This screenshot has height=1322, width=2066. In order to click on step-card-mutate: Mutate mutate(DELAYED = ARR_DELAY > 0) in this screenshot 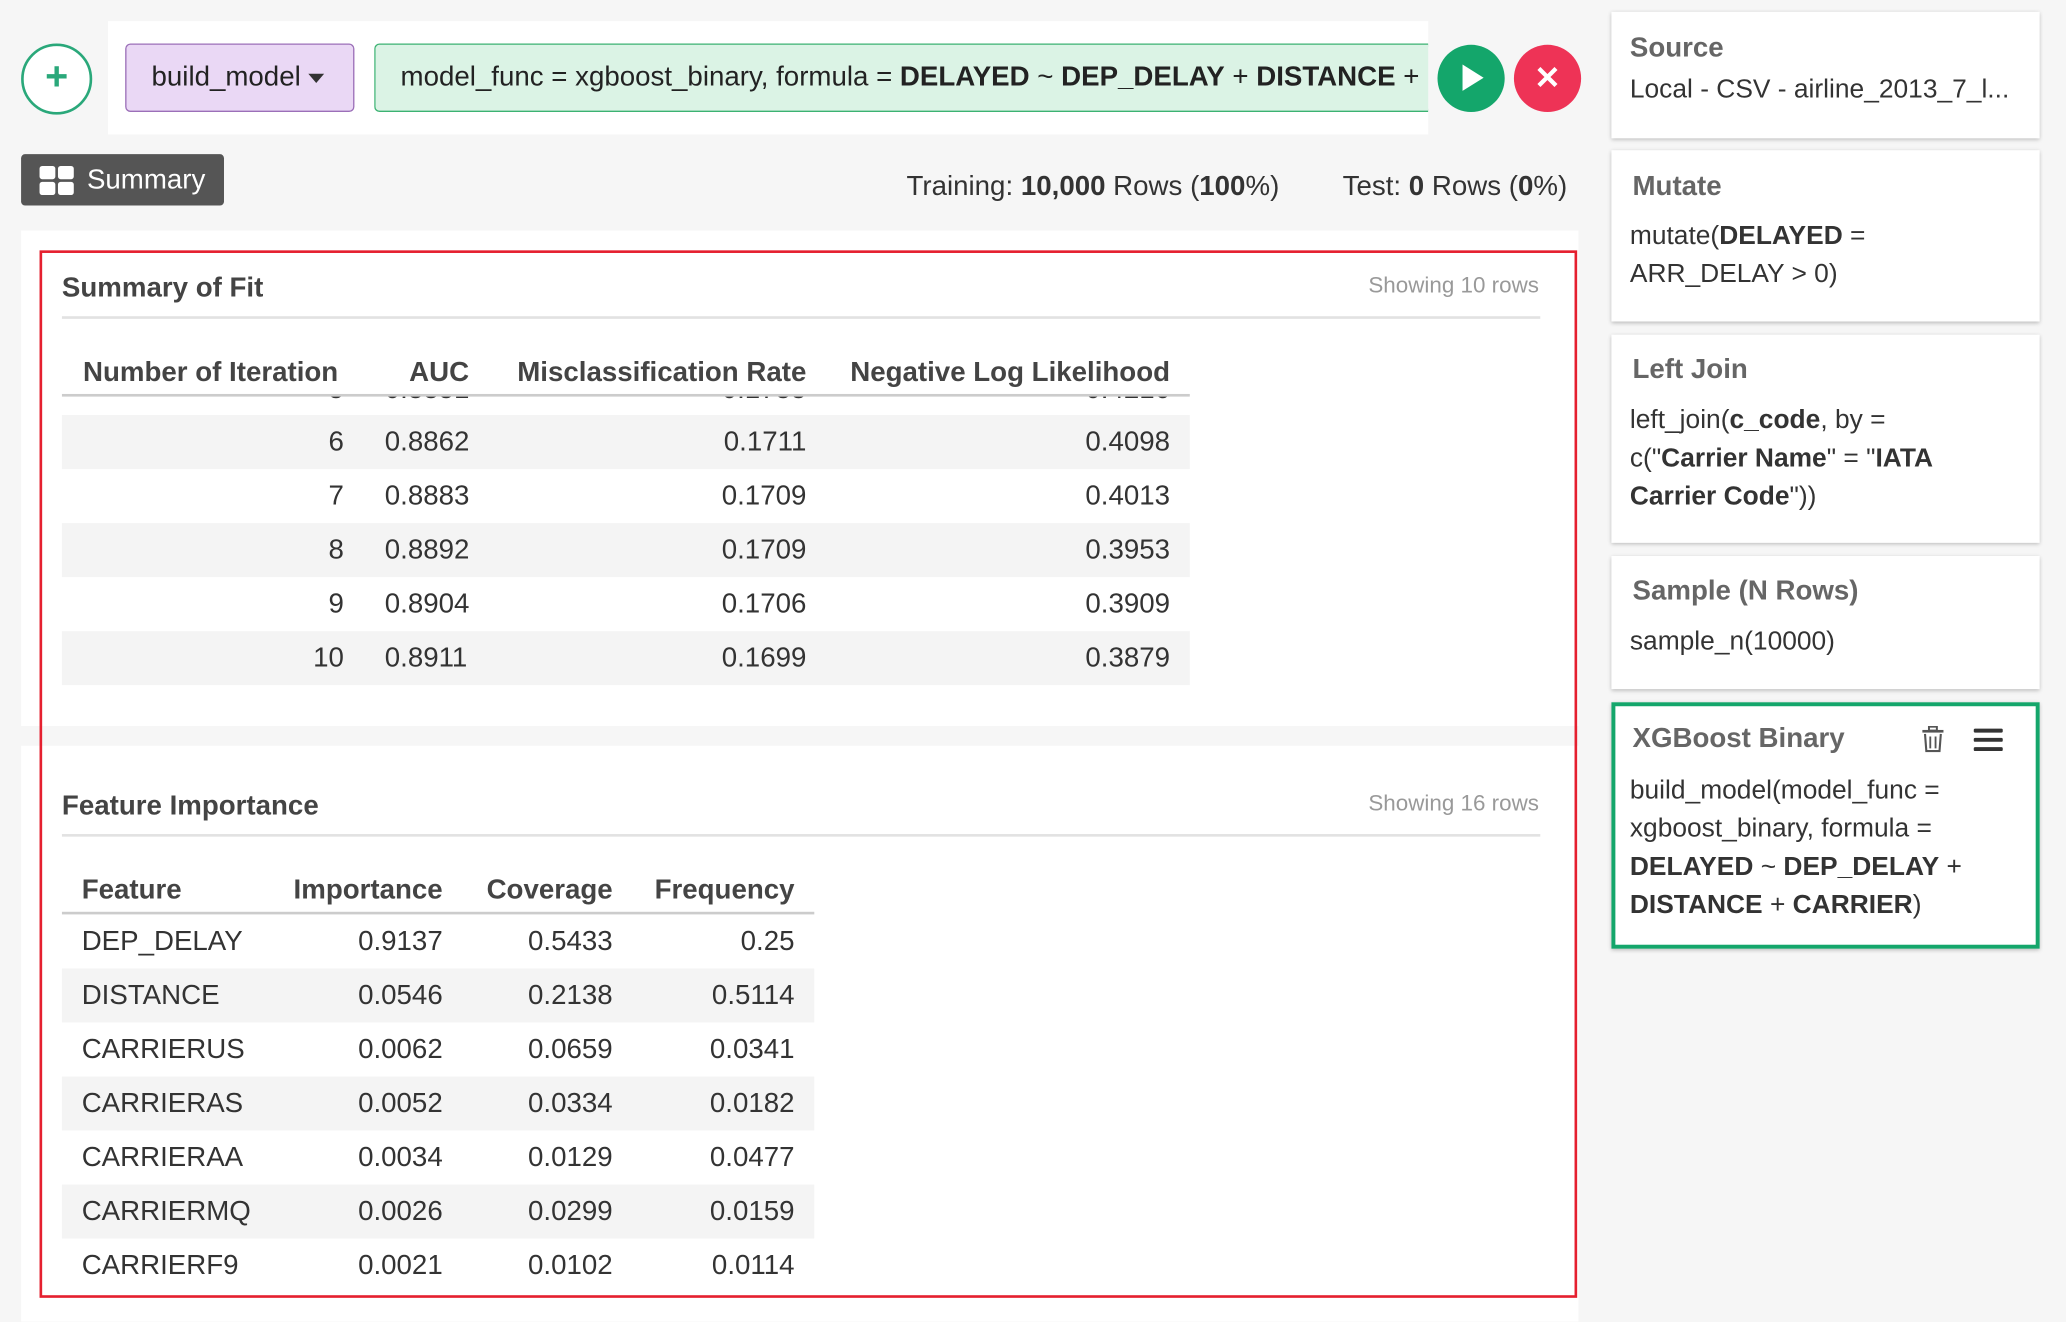, I will do `click(1825, 236)`.